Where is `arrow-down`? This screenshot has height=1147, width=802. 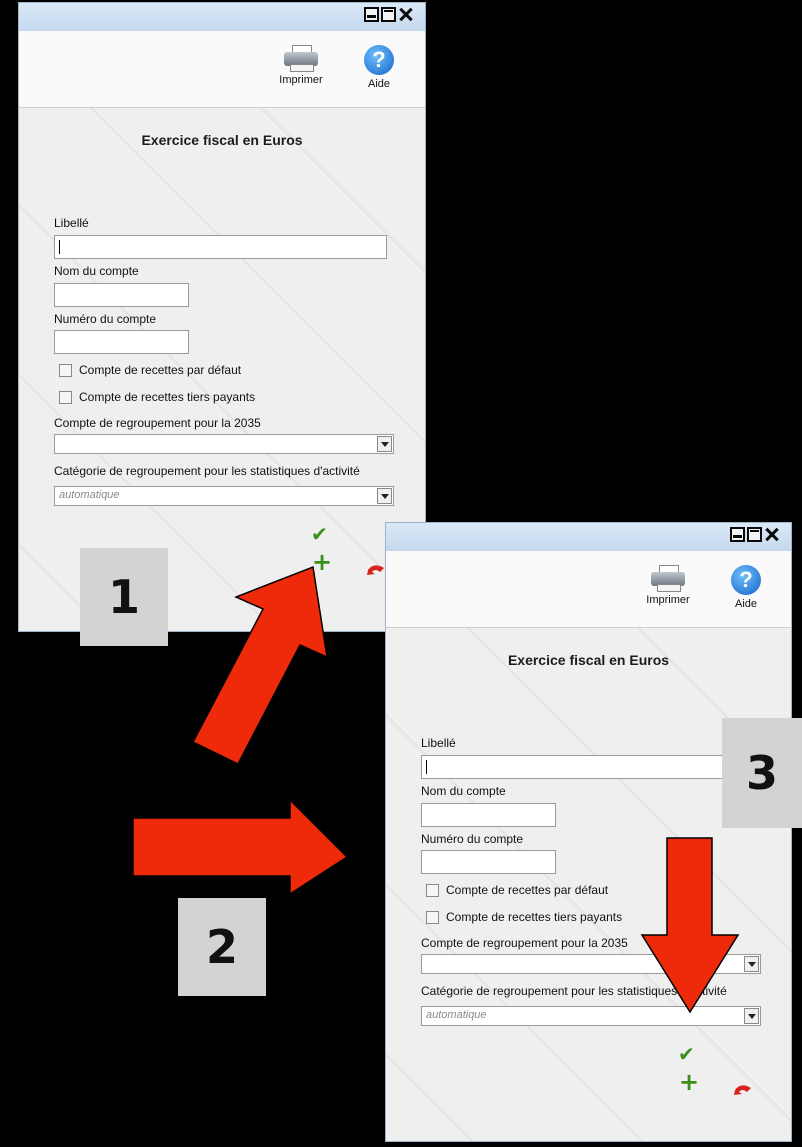
arrow-down is located at coordinates (690, 925).